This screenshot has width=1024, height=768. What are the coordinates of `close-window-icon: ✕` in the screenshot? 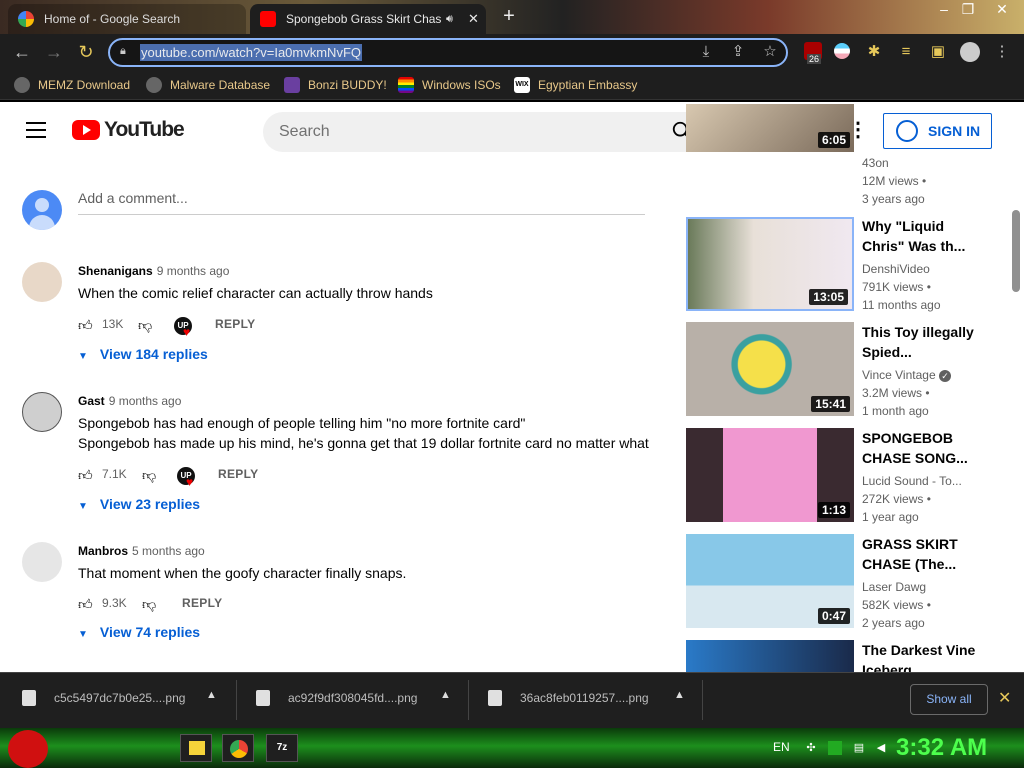 It's located at (1002, 10).